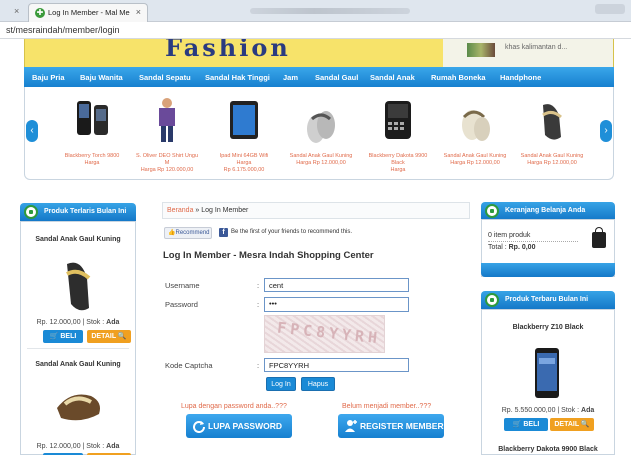  What do you see at coordinates (244, 120) in the screenshot?
I see `tablet-image` at bounding box center [244, 120].